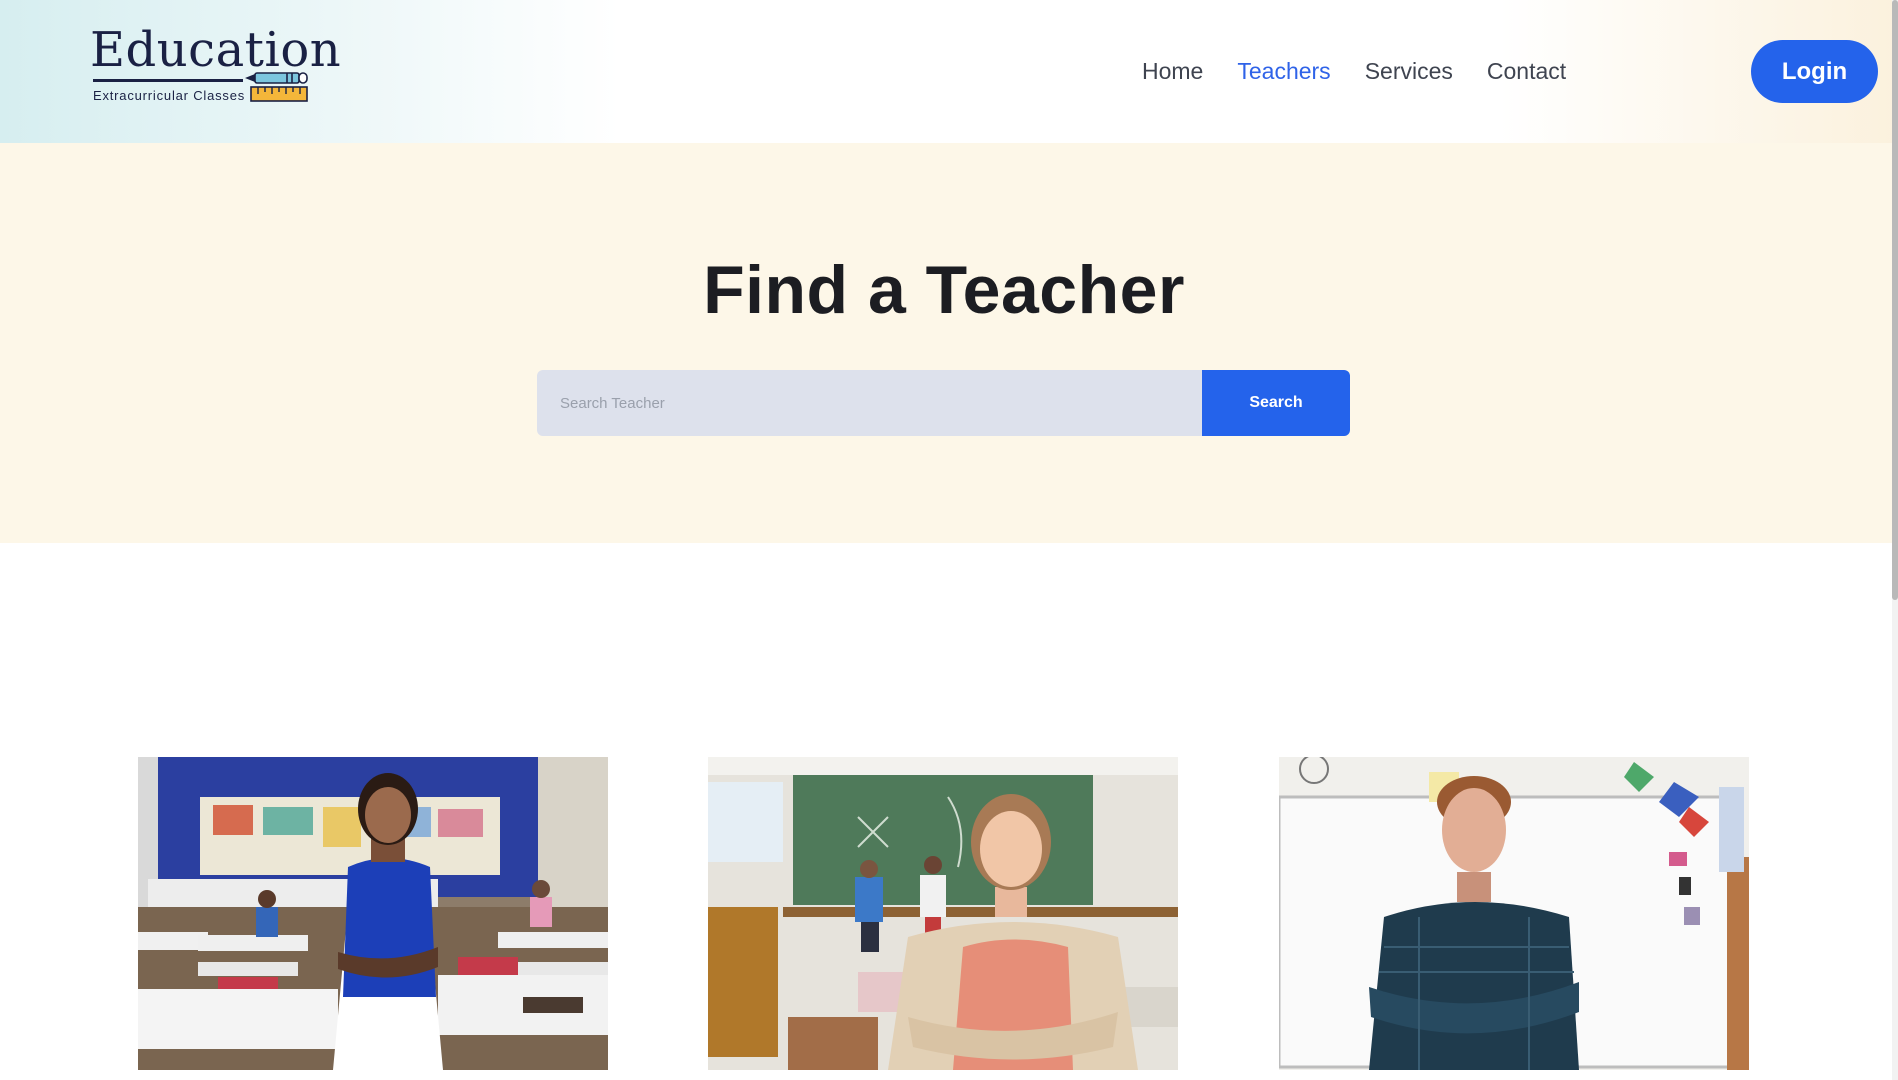  What do you see at coordinates (1814, 71) in the screenshot?
I see `login-button: Login` at bounding box center [1814, 71].